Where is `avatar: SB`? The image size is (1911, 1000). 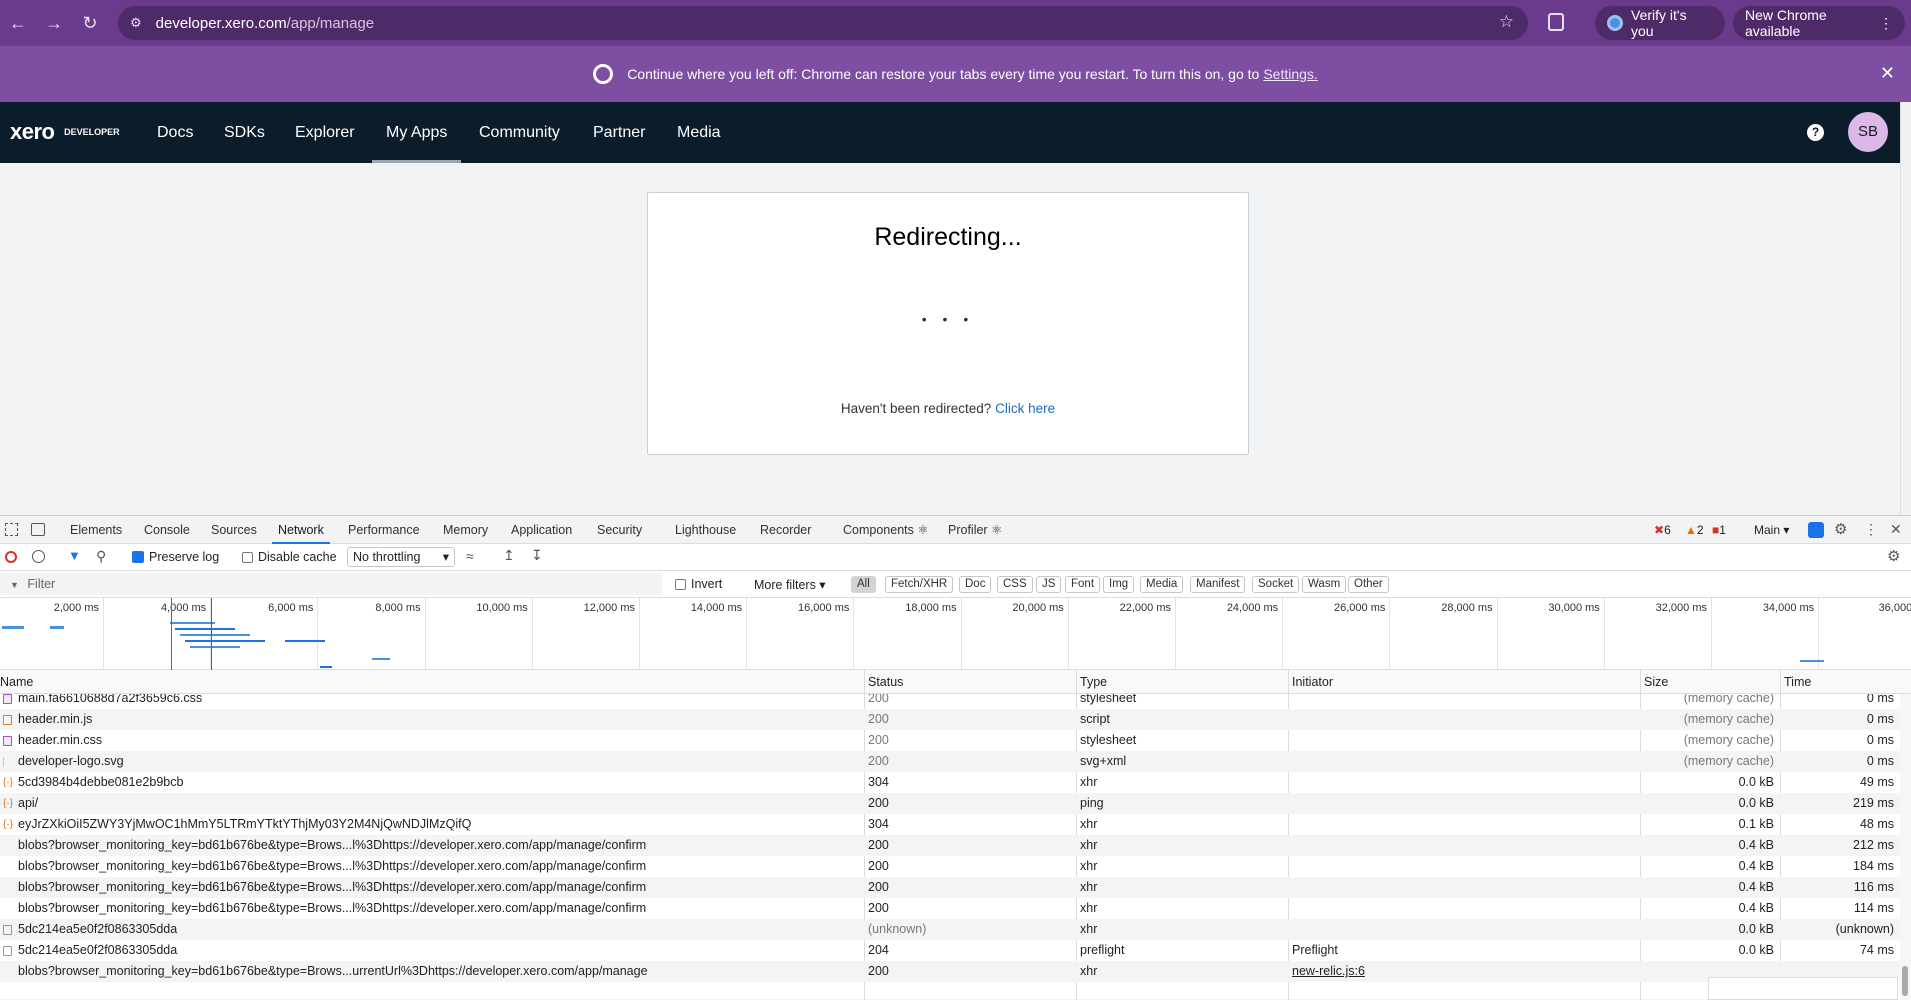 avatar: SB is located at coordinates (1868, 132).